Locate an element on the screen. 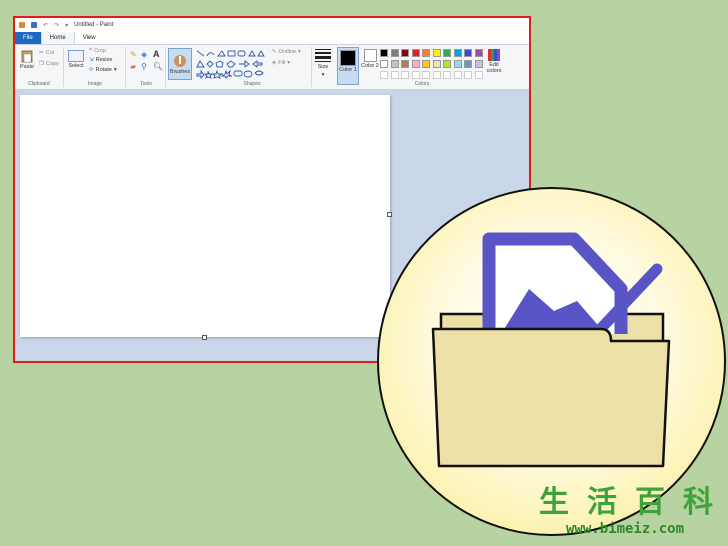 The image size is (728, 546). title-bar: ↶ ↷ ▾ Untitled - Paint is located at coordinates (272, 25).